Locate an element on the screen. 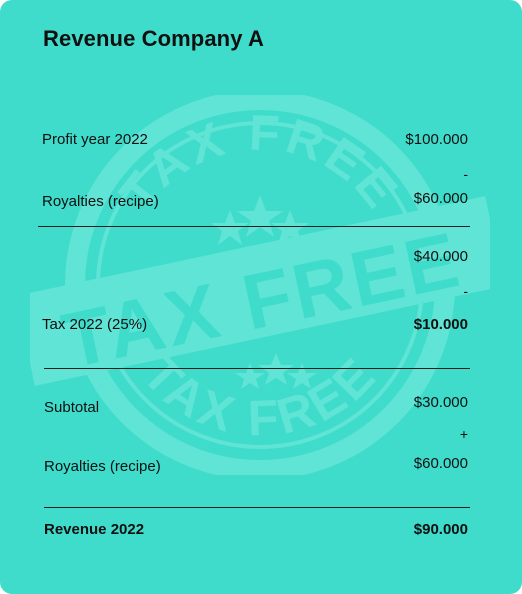 The width and height of the screenshot is (522, 594). plus-operator: + is located at coordinates (463, 434).